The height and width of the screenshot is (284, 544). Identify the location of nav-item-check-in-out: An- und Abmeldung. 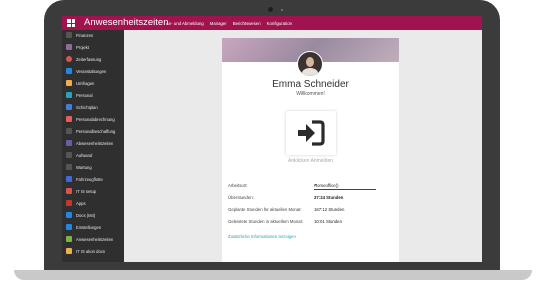
(185, 23).